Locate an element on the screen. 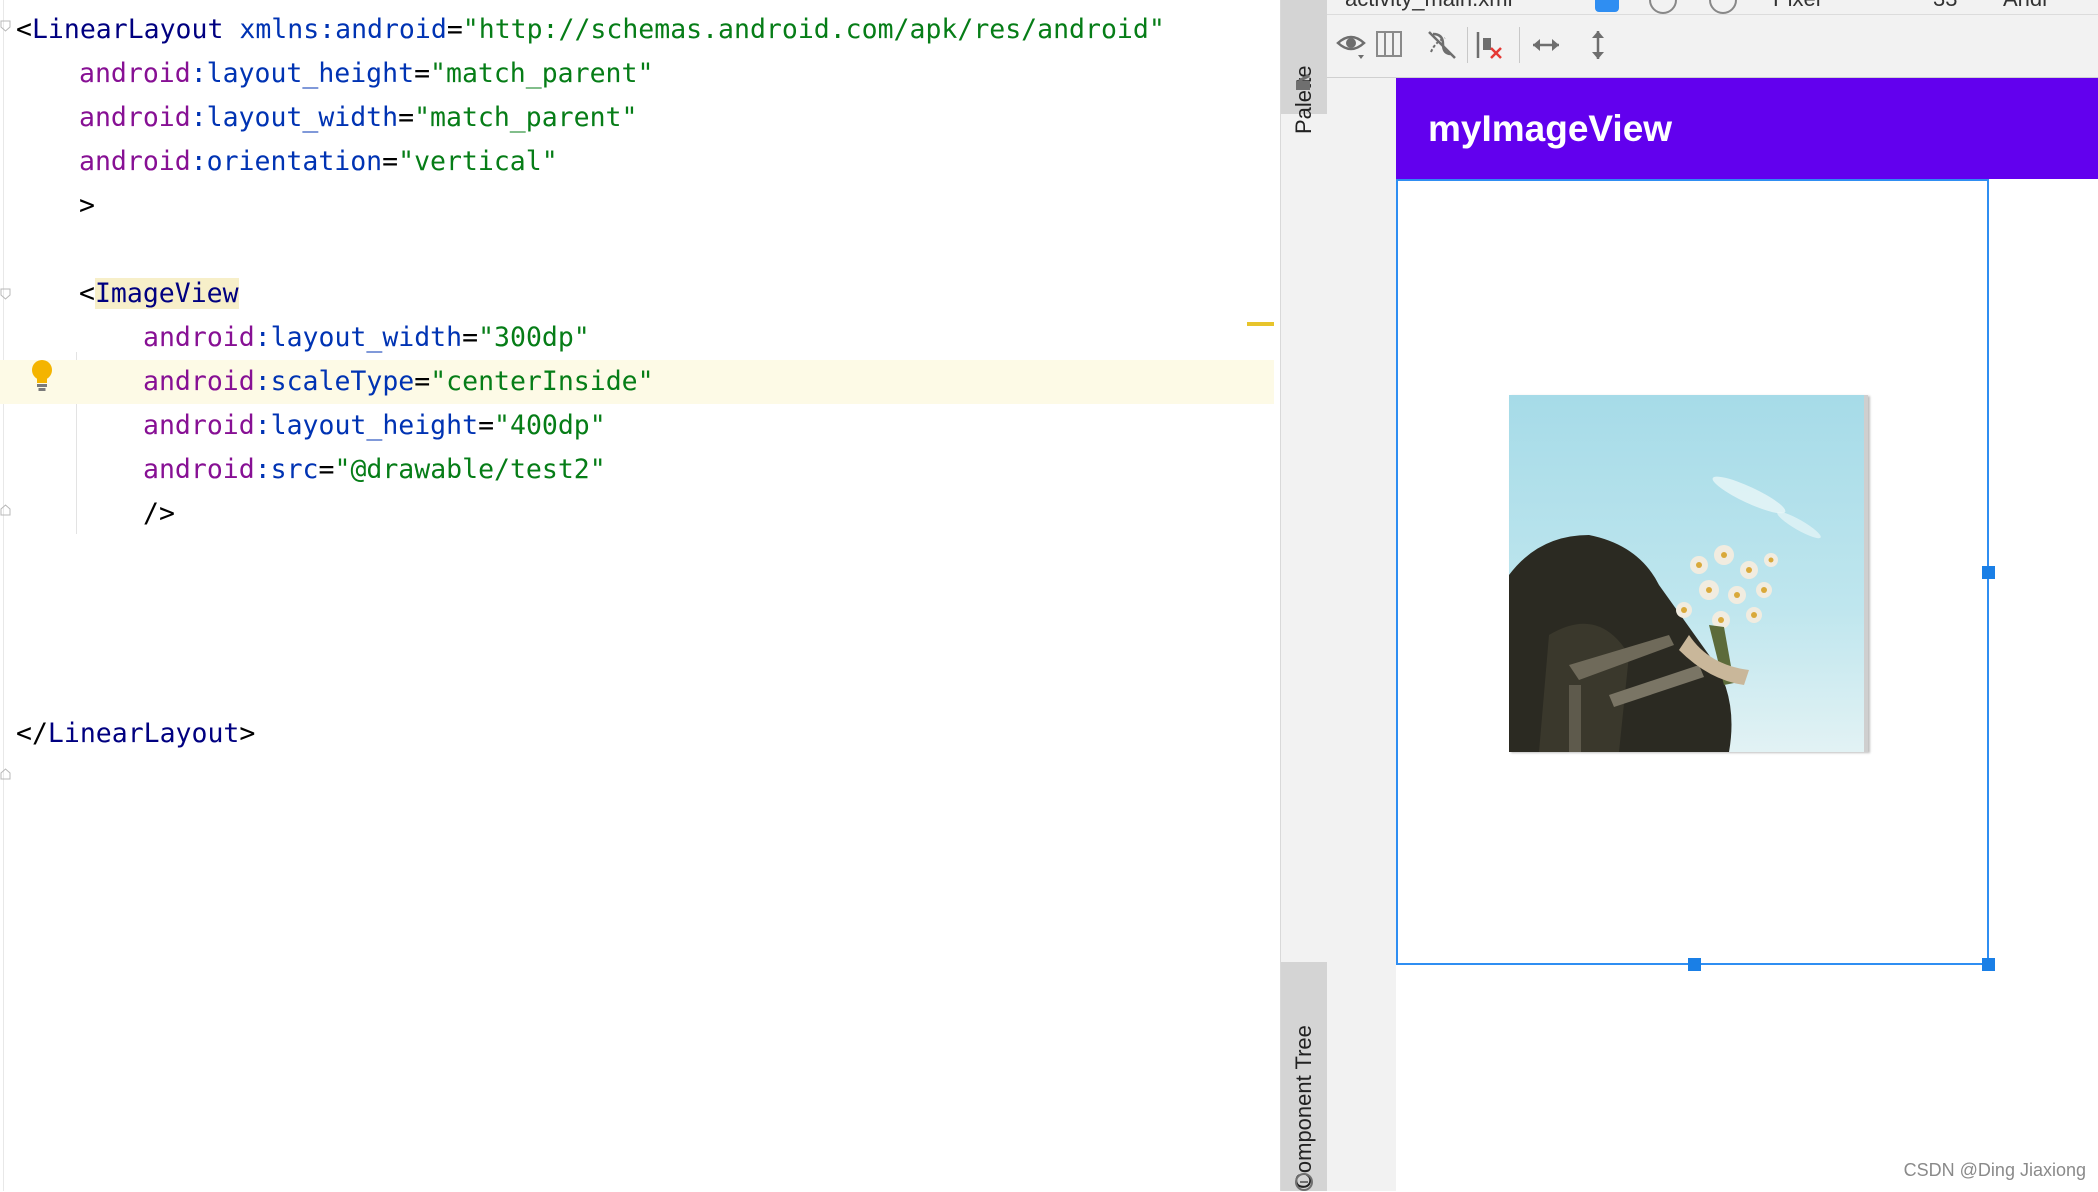 This screenshot has width=2098, height=1192. theme-dropdown: Andr is located at coordinates (2026, 6).